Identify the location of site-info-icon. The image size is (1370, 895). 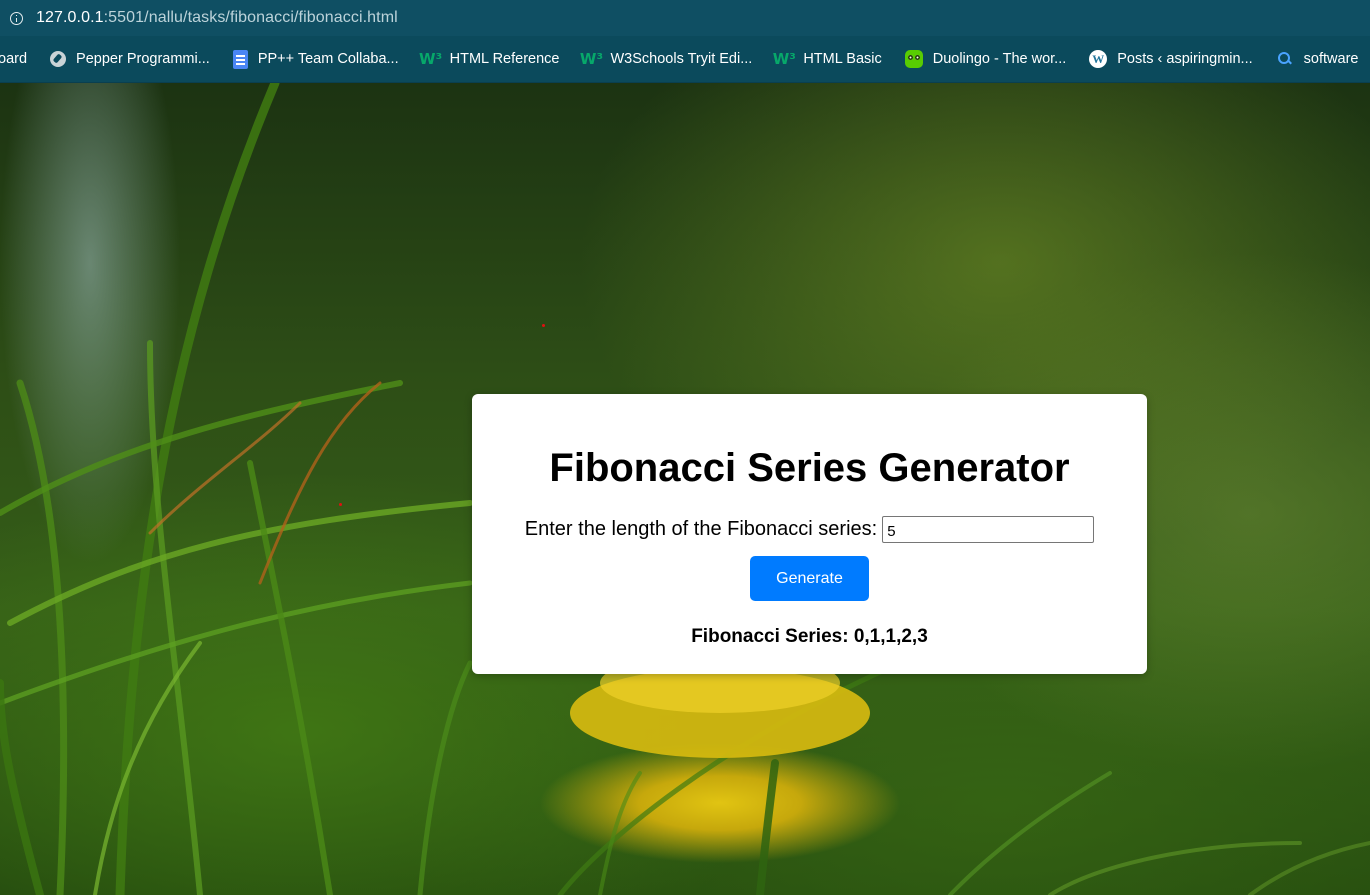
(16, 18).